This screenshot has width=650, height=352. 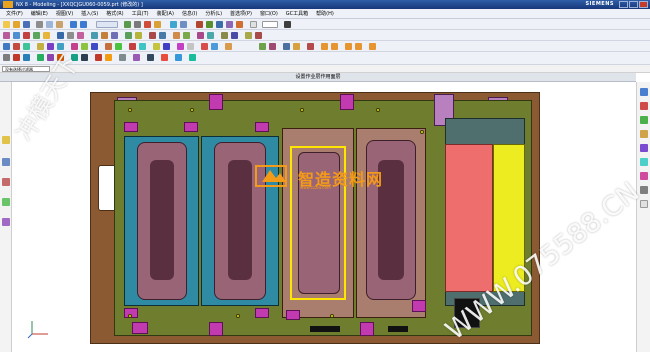 What do you see at coordinates (248, 35) in the screenshot?
I see `transform-icon` at bounding box center [248, 35].